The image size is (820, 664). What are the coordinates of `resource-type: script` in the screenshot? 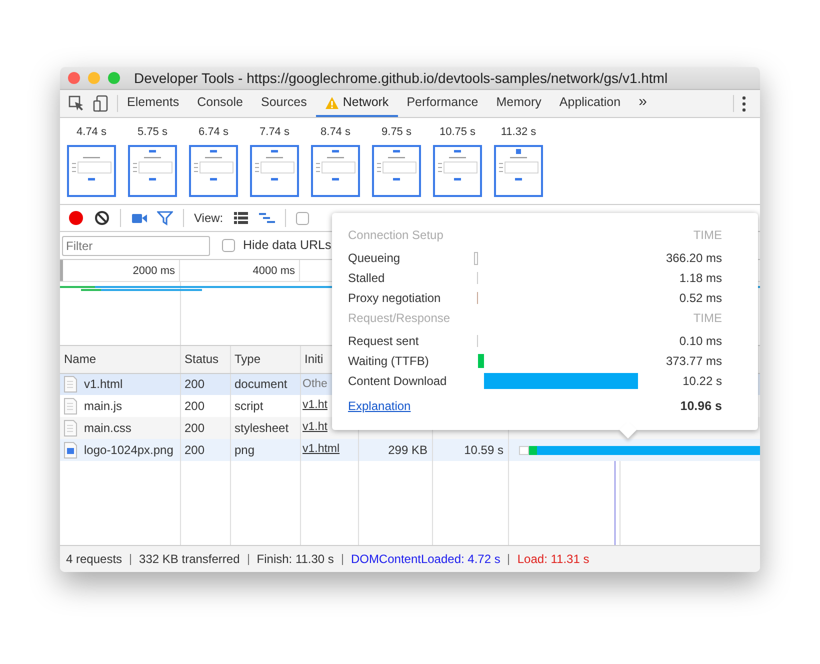 It's located at (249, 406).